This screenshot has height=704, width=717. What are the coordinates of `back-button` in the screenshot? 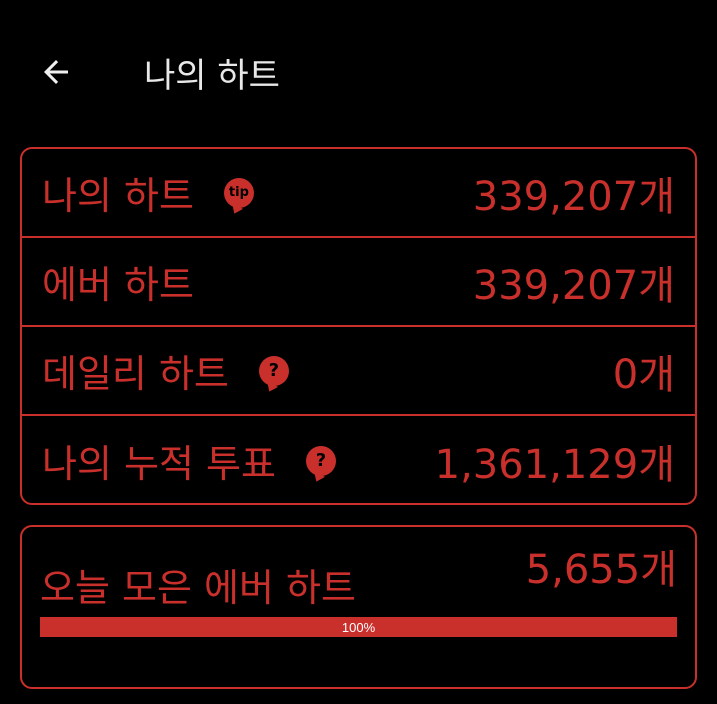 It's located at (56, 72).